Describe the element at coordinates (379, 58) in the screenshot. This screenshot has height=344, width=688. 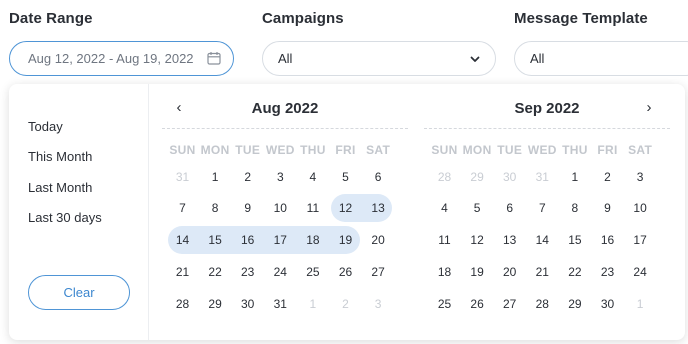
I see `campaigns-select: All` at that location.